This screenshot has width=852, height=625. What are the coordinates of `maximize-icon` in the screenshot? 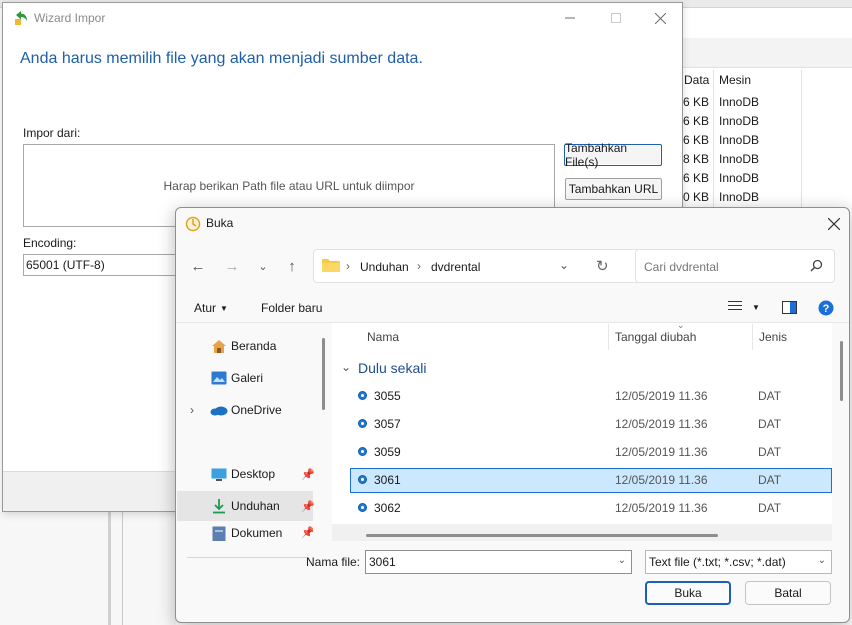 It's located at (616, 18).